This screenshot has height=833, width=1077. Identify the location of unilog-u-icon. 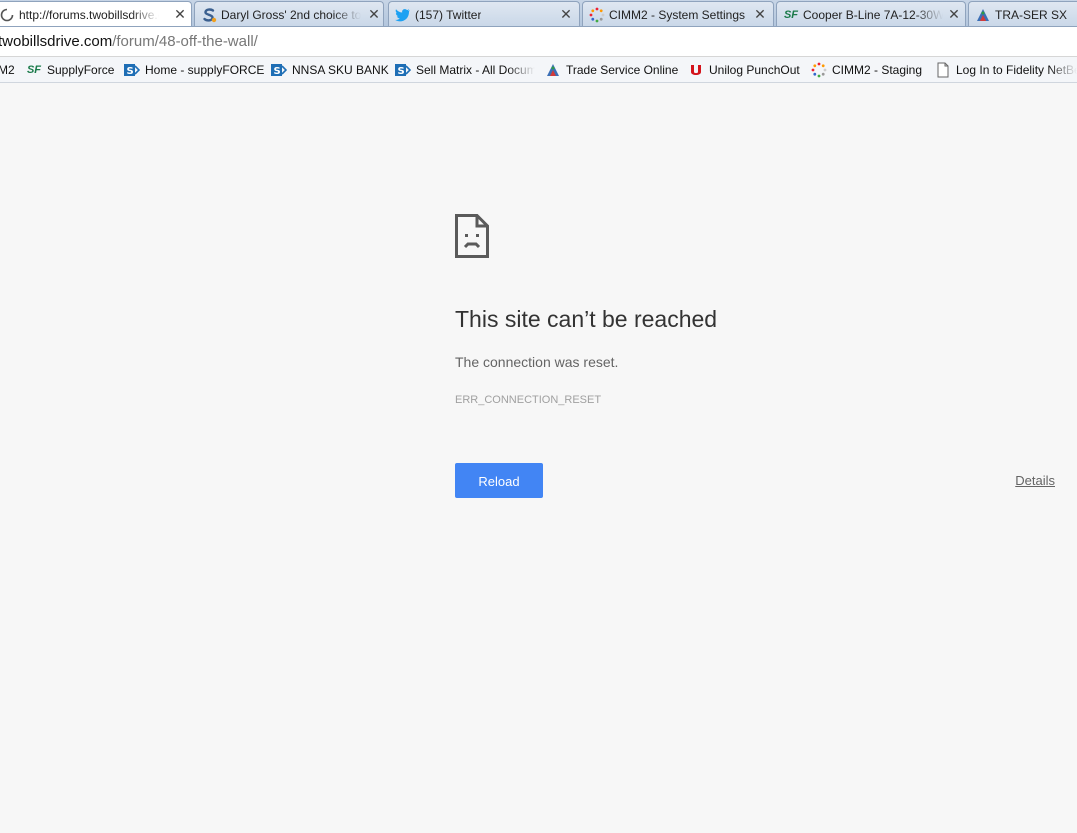
(696, 70).